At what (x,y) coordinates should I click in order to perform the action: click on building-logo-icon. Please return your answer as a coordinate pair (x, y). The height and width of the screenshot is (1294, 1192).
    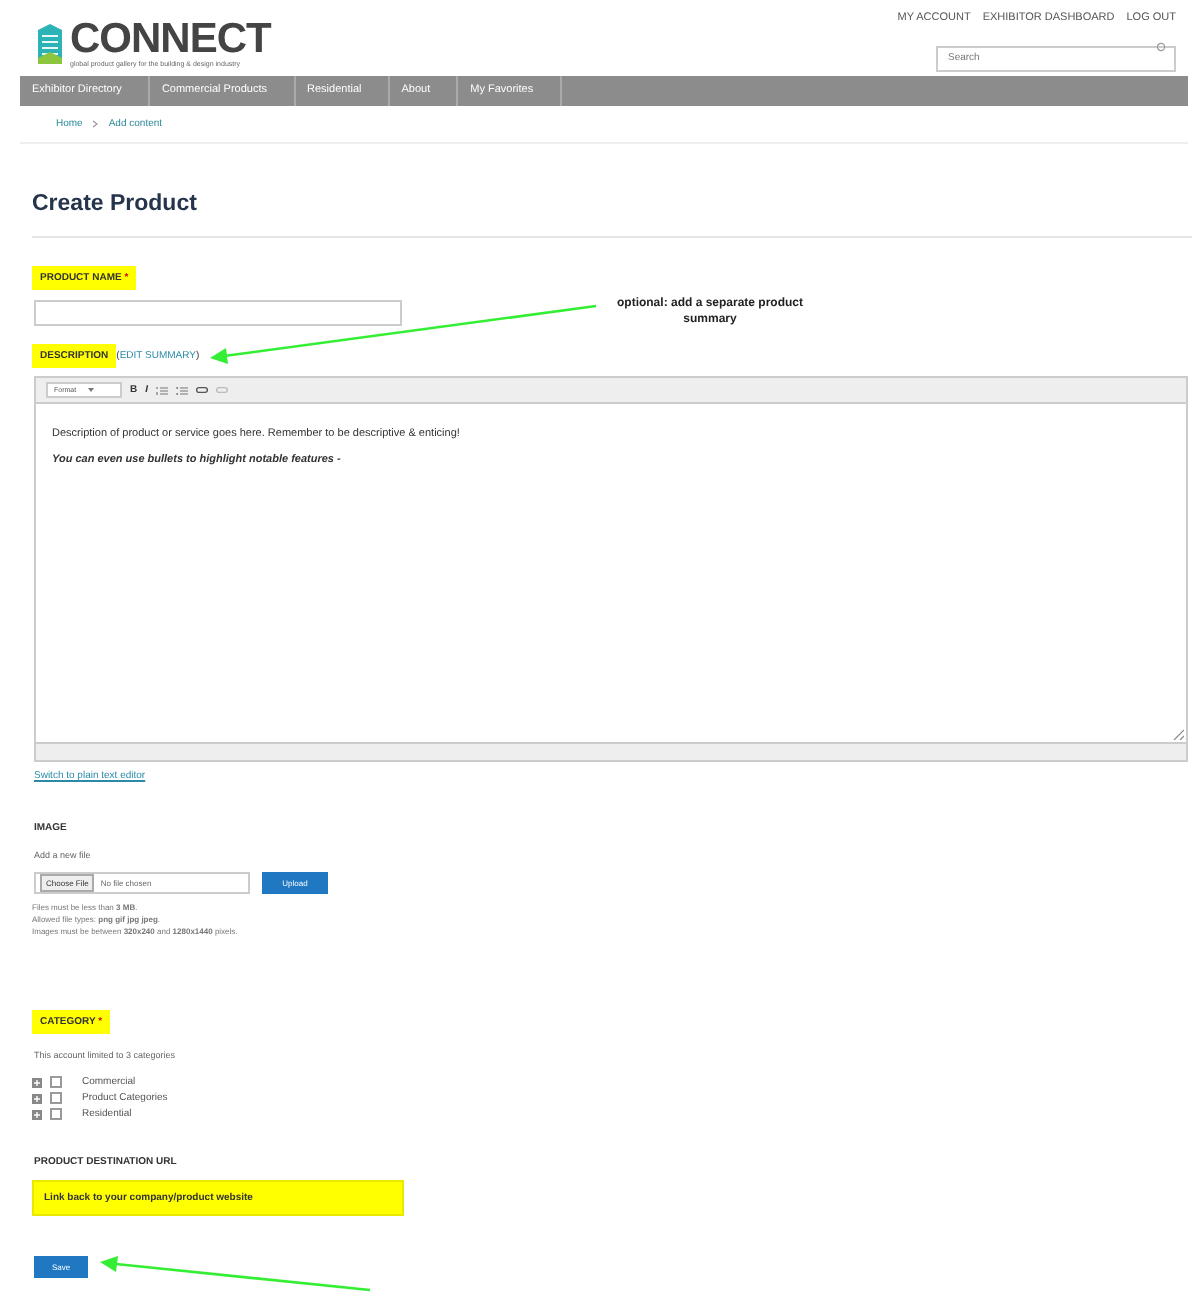
    Looking at the image, I should click on (50, 44).